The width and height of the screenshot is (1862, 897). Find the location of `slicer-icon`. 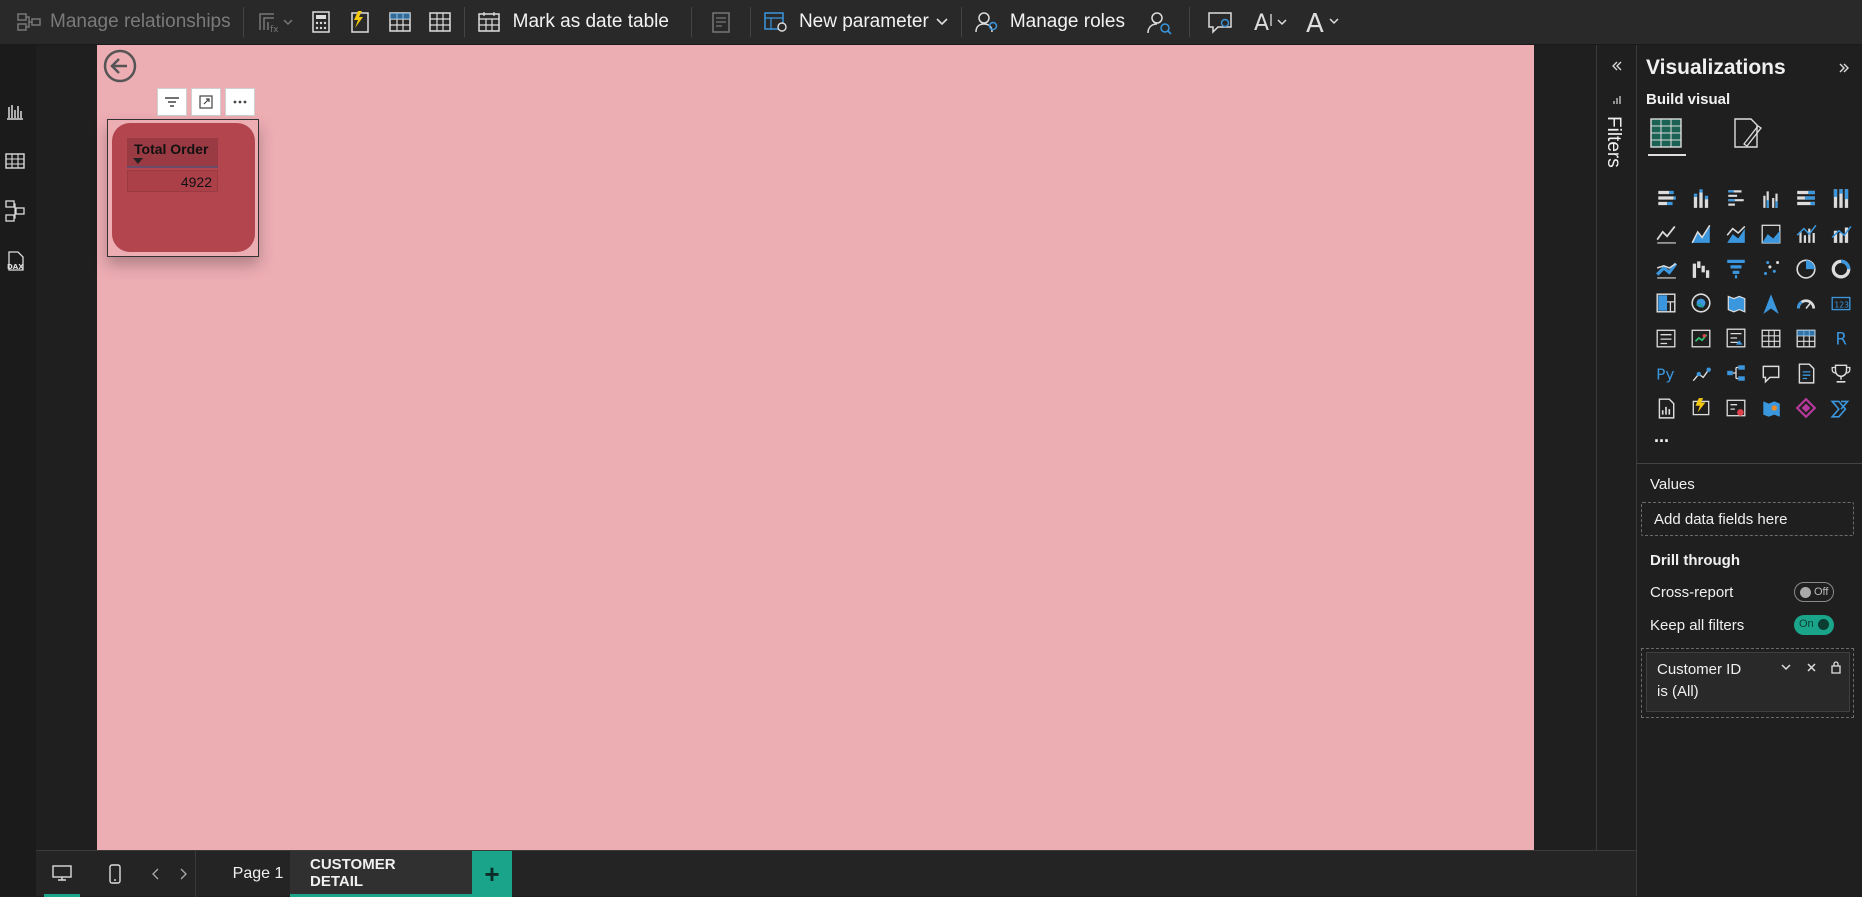

slicer-icon is located at coordinates (1735, 337).